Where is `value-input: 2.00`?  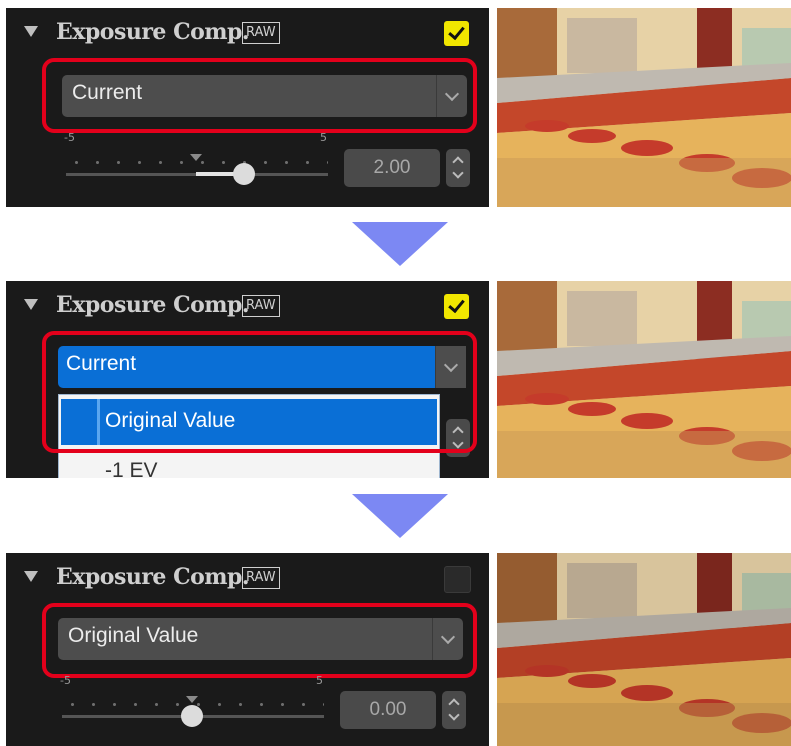 value-input: 2.00 is located at coordinates (392, 168).